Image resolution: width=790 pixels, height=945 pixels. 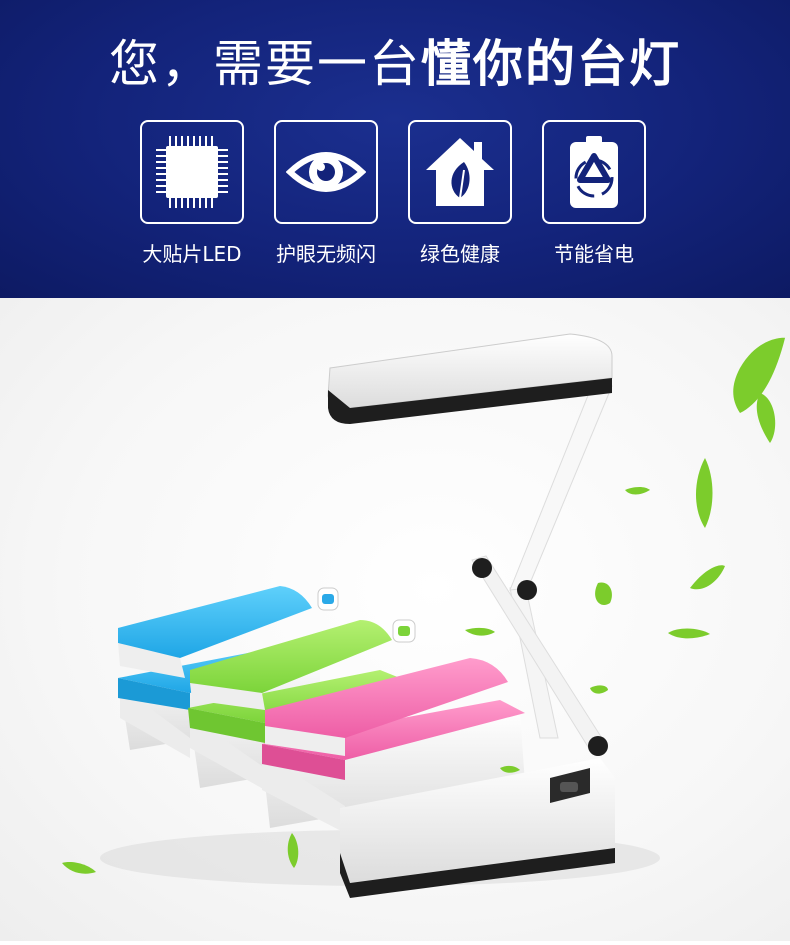 What do you see at coordinates (265, 64) in the screenshot?
I see `headline-part-1: 您，需要一台` at bounding box center [265, 64].